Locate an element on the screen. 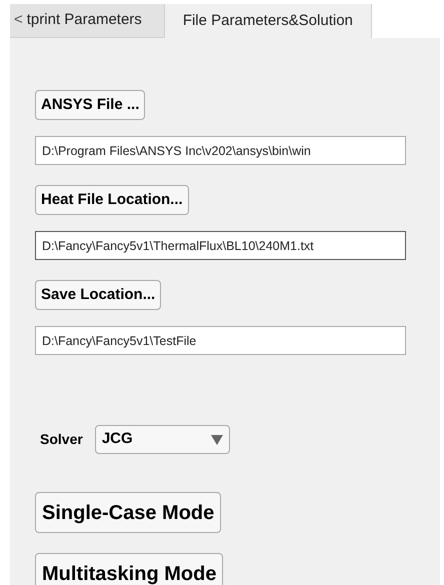 The image size is (444, 585). dropdown-arrow-icon is located at coordinates (216, 439).